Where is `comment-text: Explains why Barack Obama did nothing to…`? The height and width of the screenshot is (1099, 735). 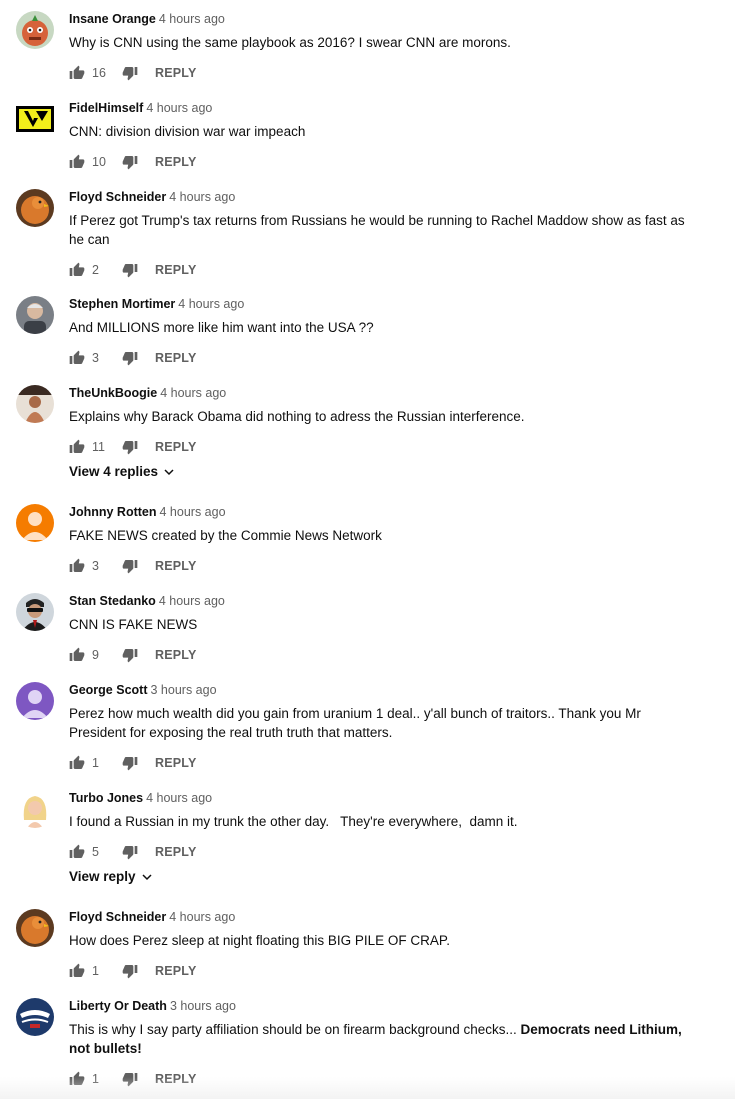
comment-text: Explains why Barack Obama did nothing to… is located at coordinates (297, 416).